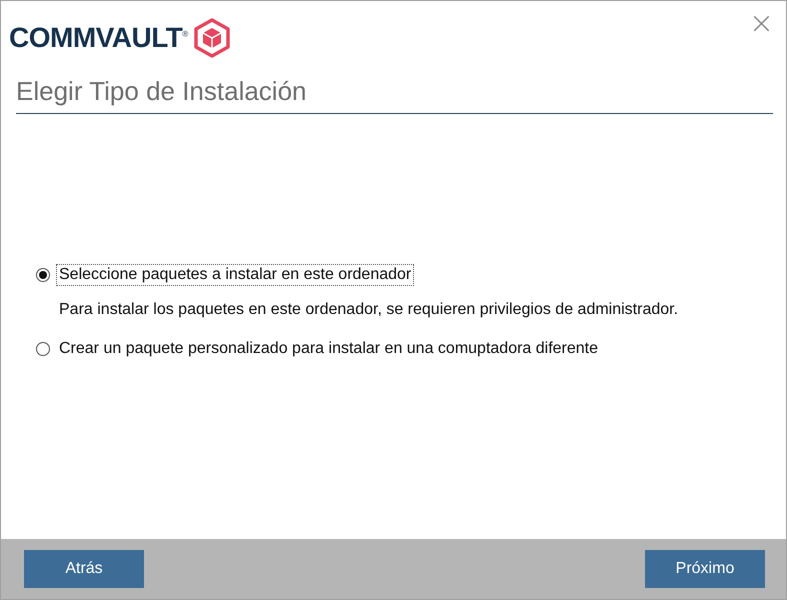 This screenshot has width=787, height=600. Describe the element at coordinates (212, 38) in the screenshot. I see `cube-logo-icon` at that location.